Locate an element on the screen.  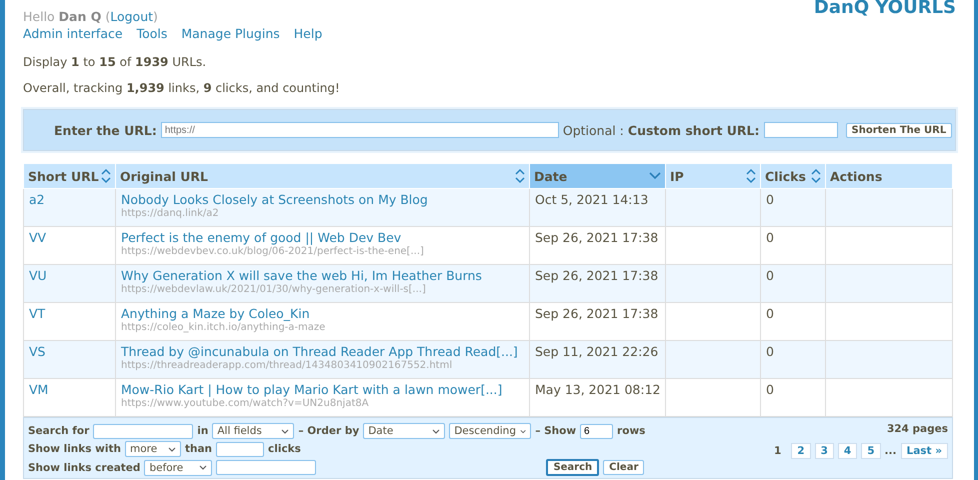
links-with-label: Show links with is located at coordinates (74, 449).